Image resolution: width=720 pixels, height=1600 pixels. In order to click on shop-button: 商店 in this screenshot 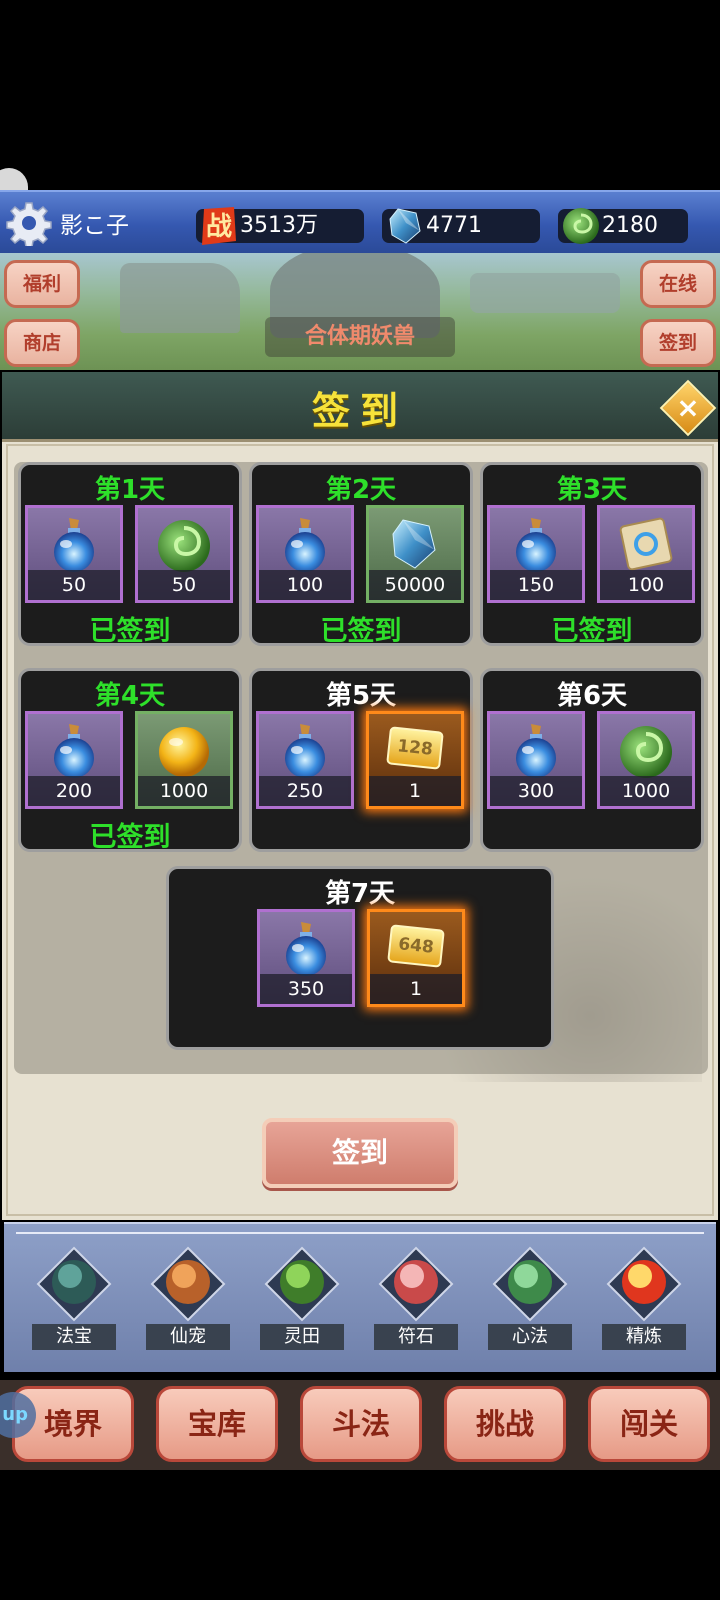, I will do `click(42, 343)`.